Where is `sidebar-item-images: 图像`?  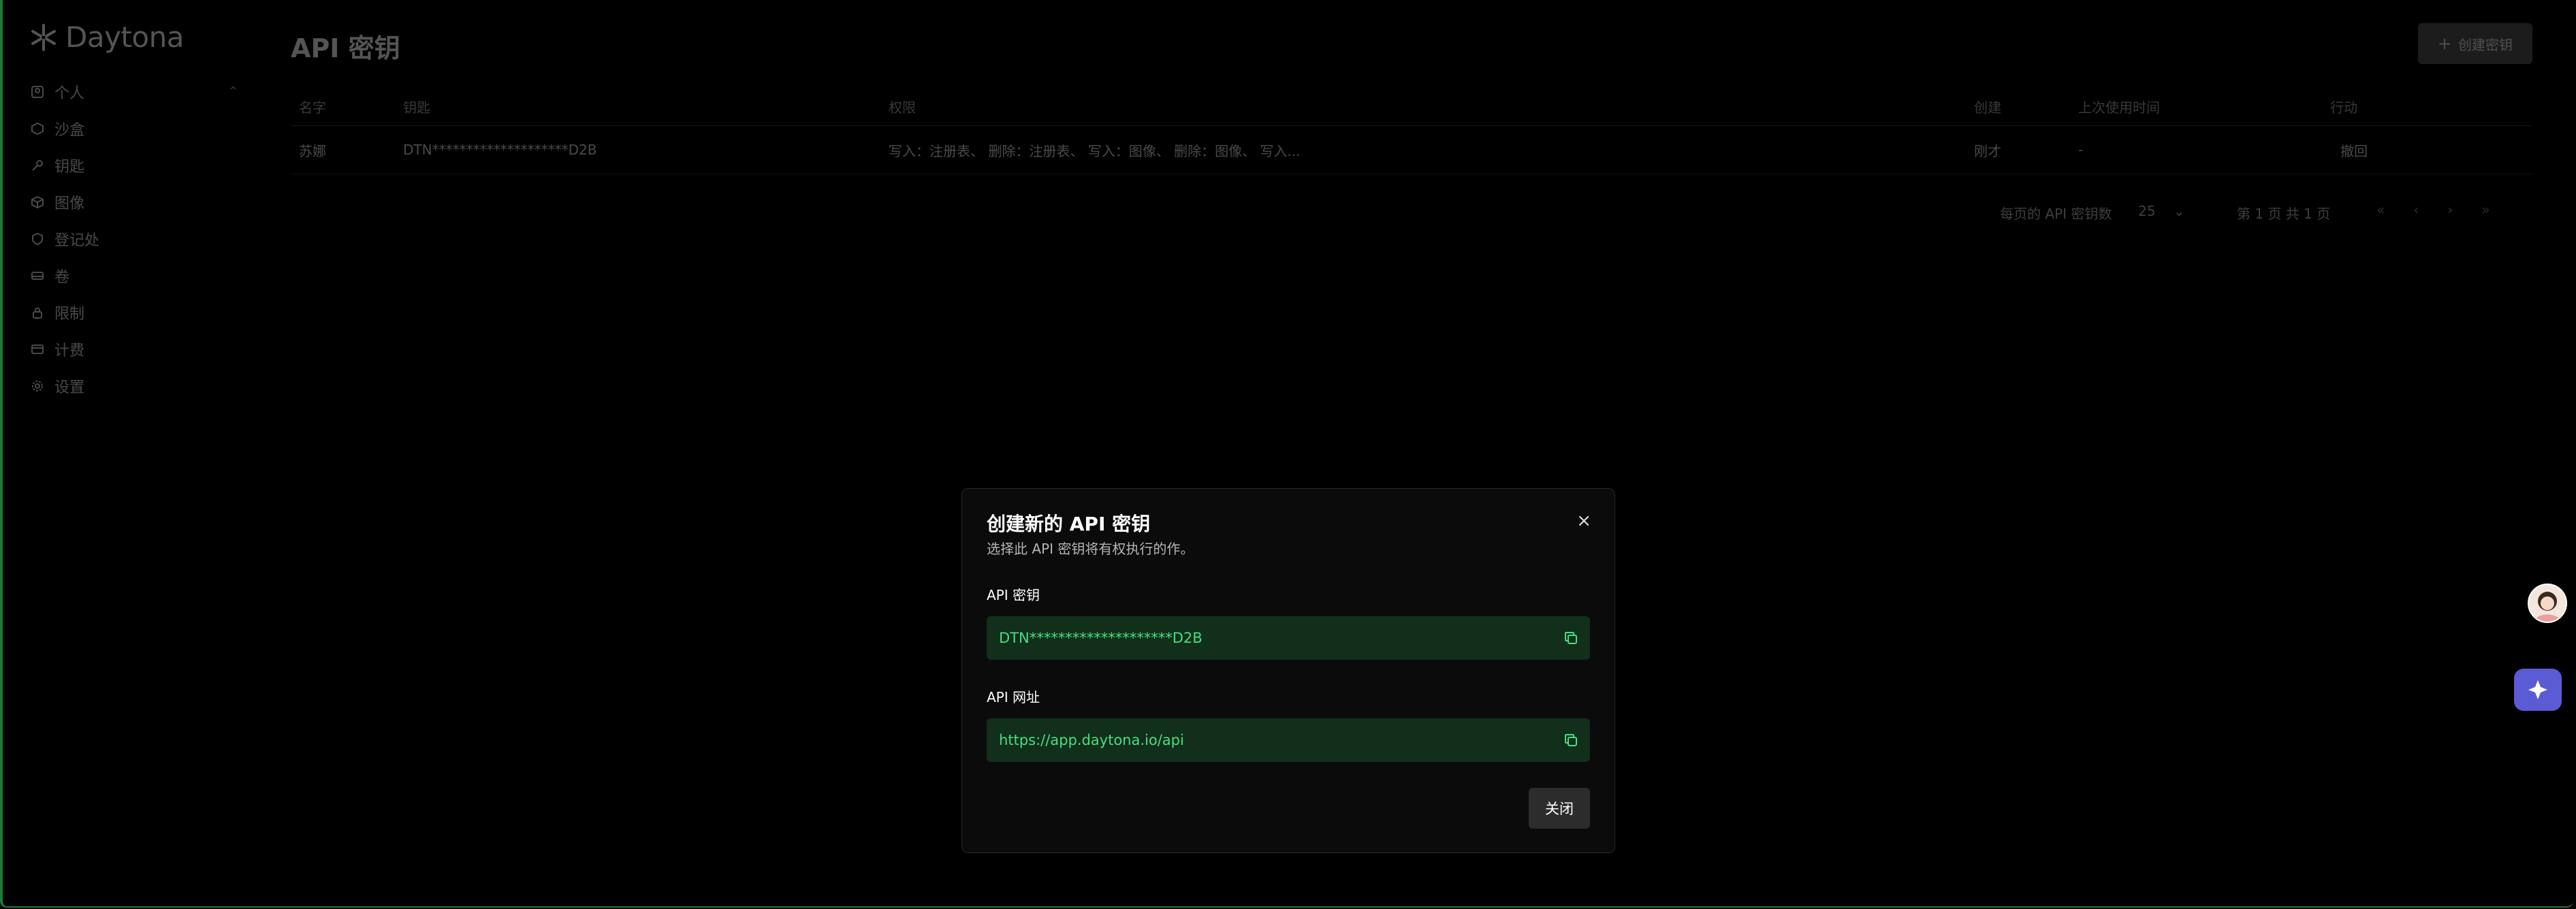
sidebar-item-images: 图像 is located at coordinates (136, 202).